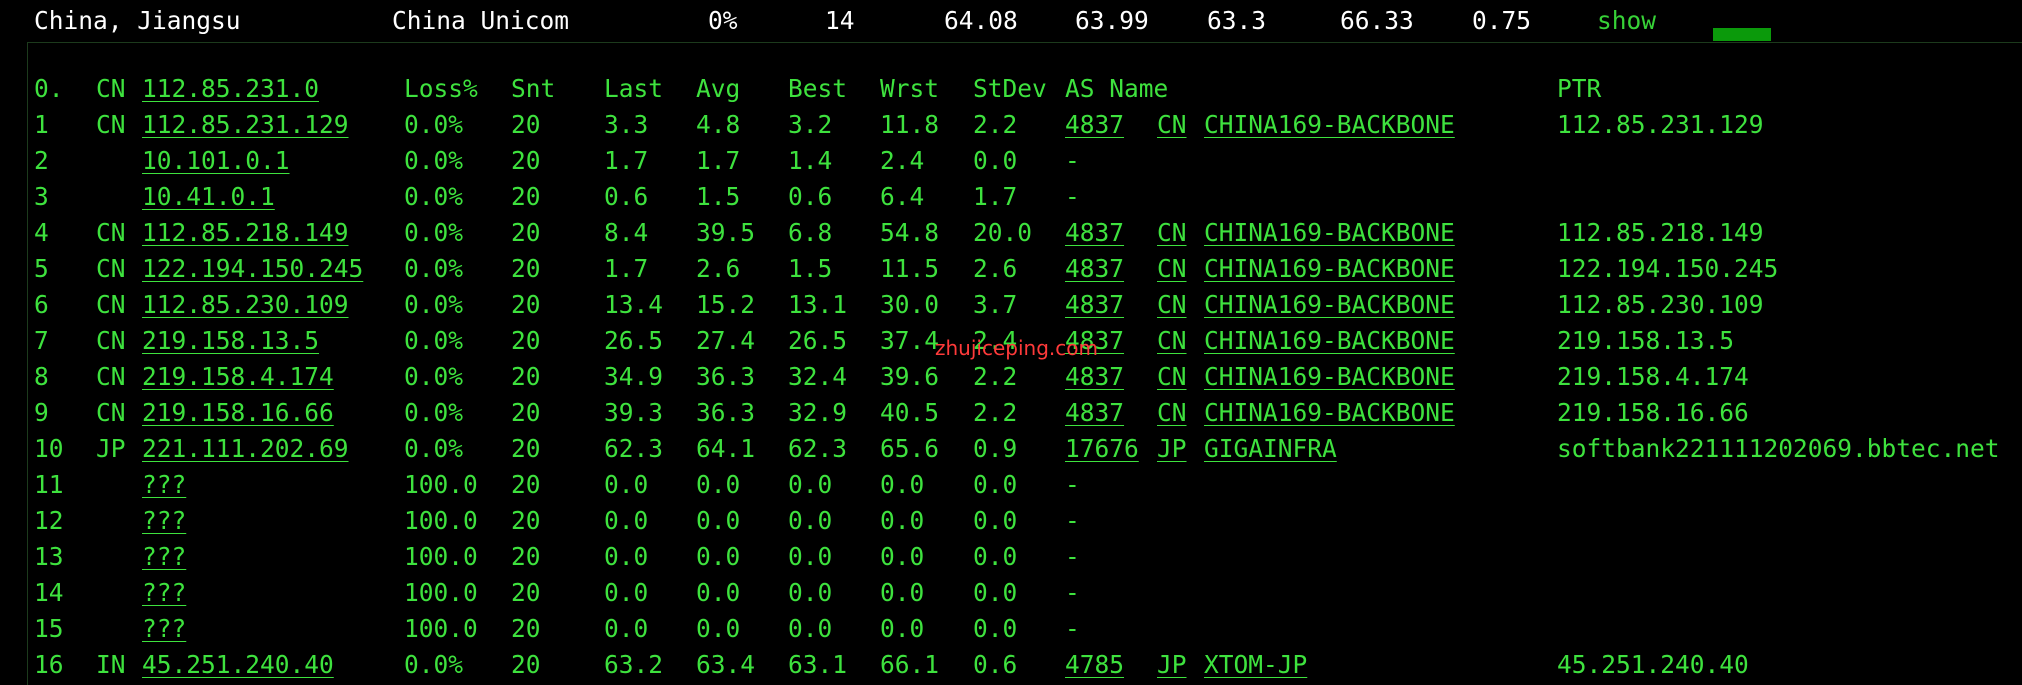 The width and height of the screenshot is (2022, 685). I want to click on header-host-link: 112.85.231.0, so click(230, 89).